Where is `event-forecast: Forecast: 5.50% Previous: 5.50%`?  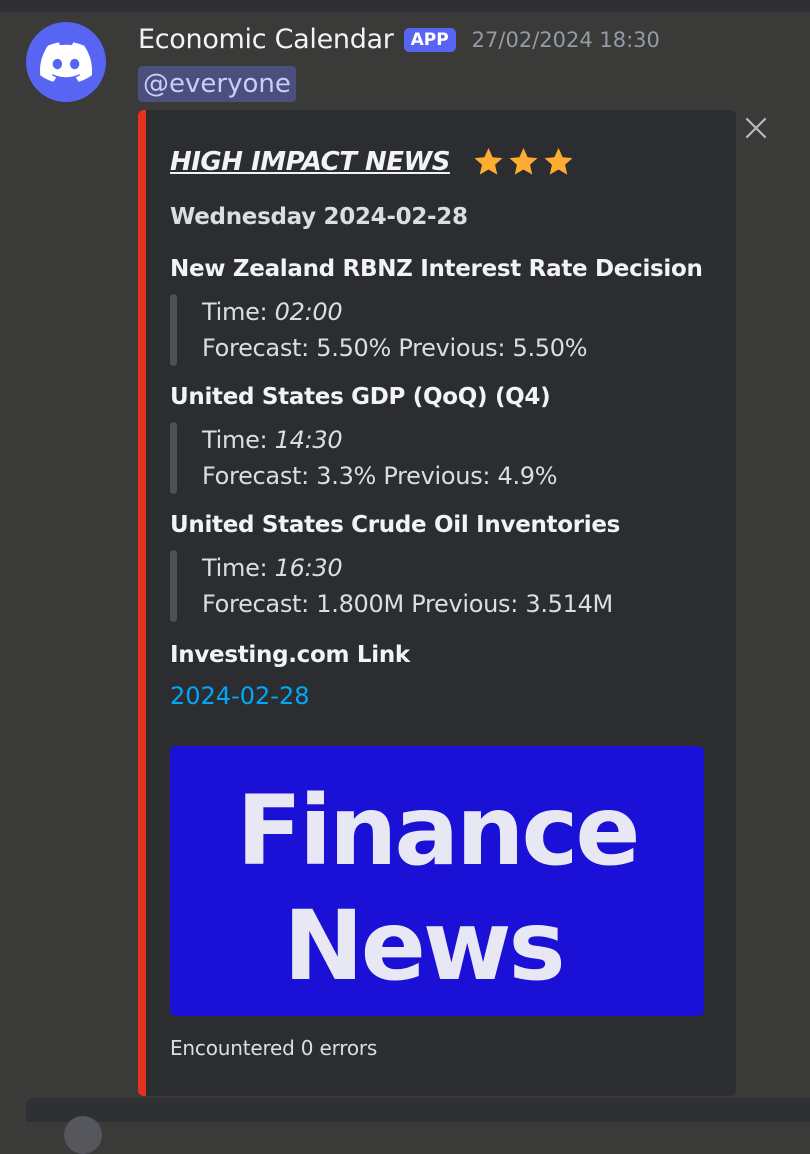
event-forecast: Forecast: 5.50% Previous: 5.50% is located at coordinates (395, 348).